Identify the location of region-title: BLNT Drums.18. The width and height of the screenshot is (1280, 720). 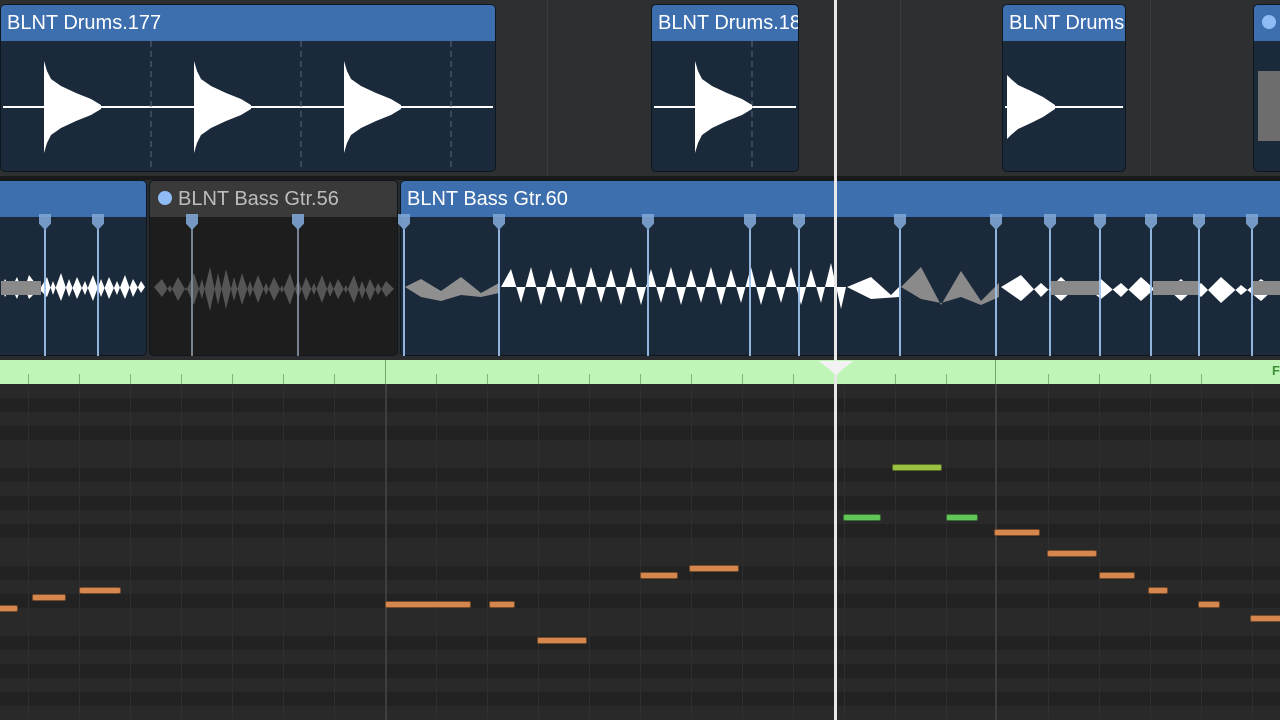
(725, 23).